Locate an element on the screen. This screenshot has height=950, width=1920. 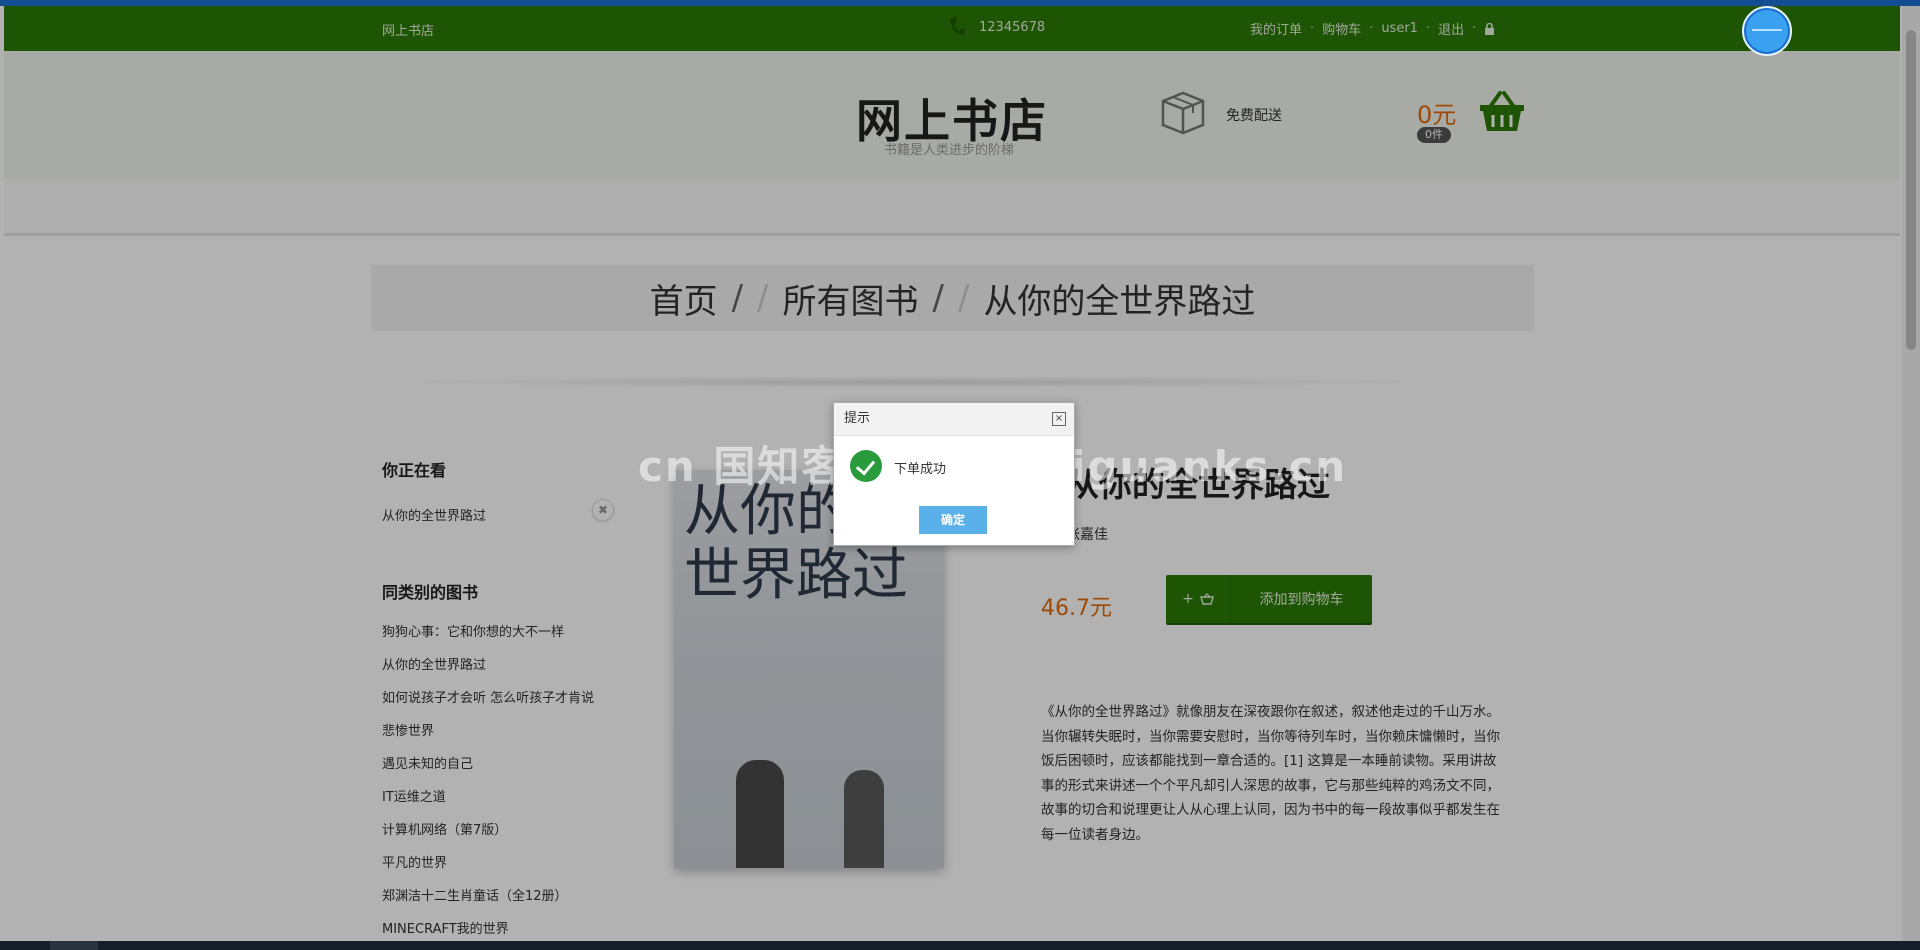
alert-dialog: 提示 × 下单成功 确定 is located at coordinates (954, 474).